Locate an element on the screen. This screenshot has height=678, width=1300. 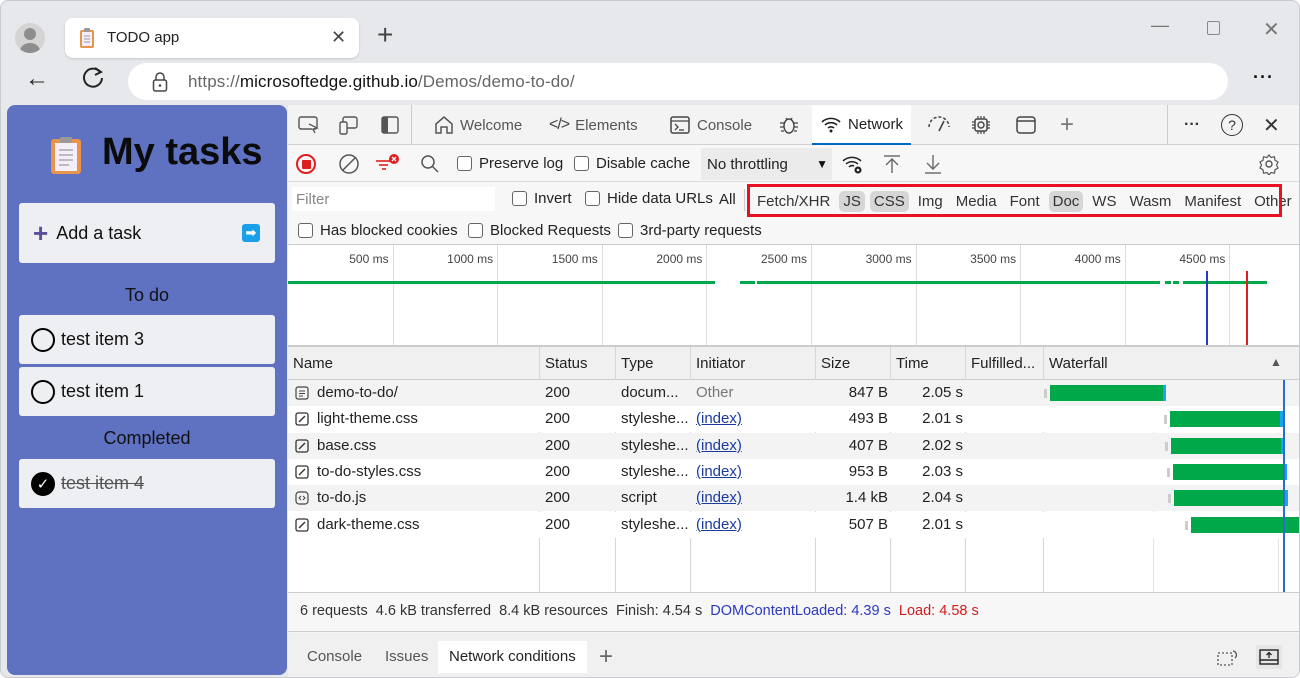
device-emulation-icon is located at coordinates (349, 125).